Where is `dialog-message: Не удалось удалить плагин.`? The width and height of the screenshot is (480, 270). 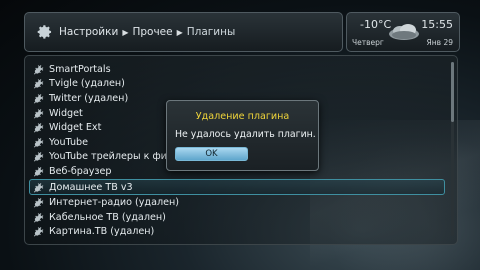 dialog-message: Не удалось удалить плагин. is located at coordinates (245, 134).